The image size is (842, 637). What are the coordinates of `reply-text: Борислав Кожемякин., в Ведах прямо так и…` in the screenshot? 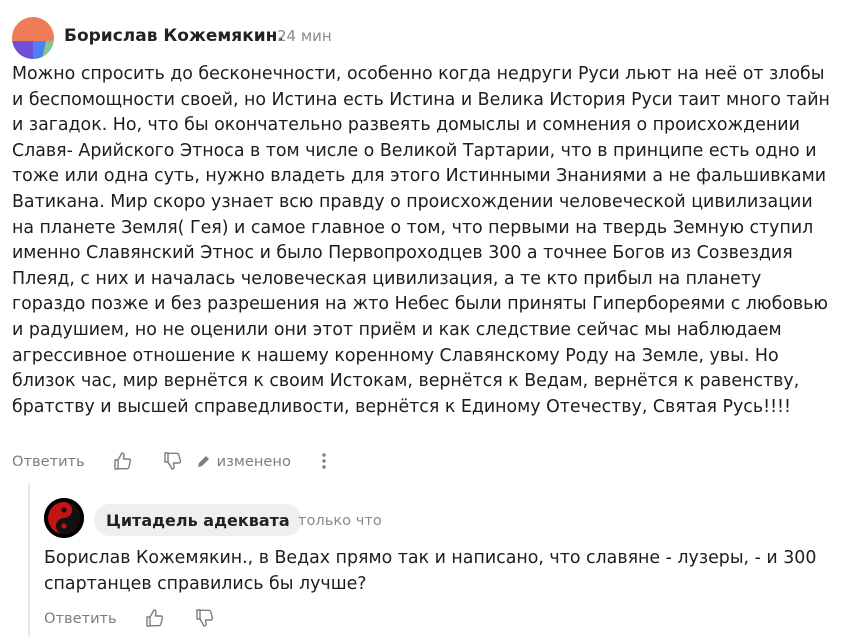 It's located at (430, 571).